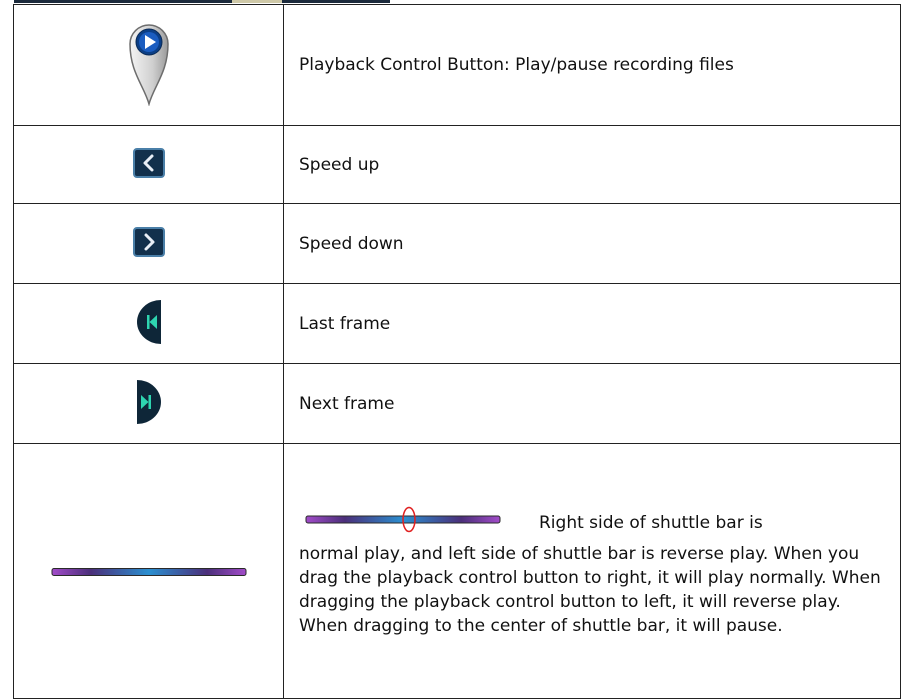 Image resolution: width=903 pixels, height=699 pixels. What do you see at coordinates (592, 243) in the screenshot?
I see `description-cell: Speed down` at bounding box center [592, 243].